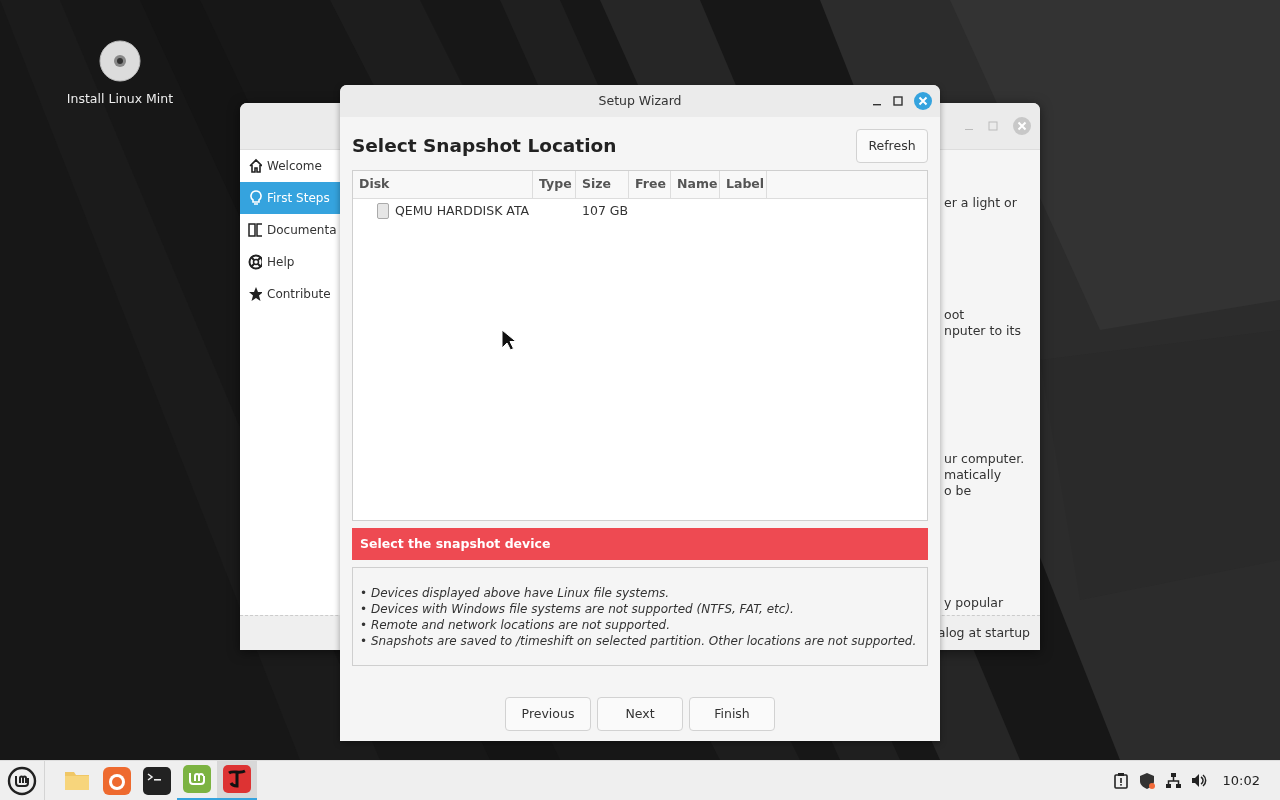  Describe the element at coordinates (157, 780) in the screenshot. I see `terminal-icon` at that location.